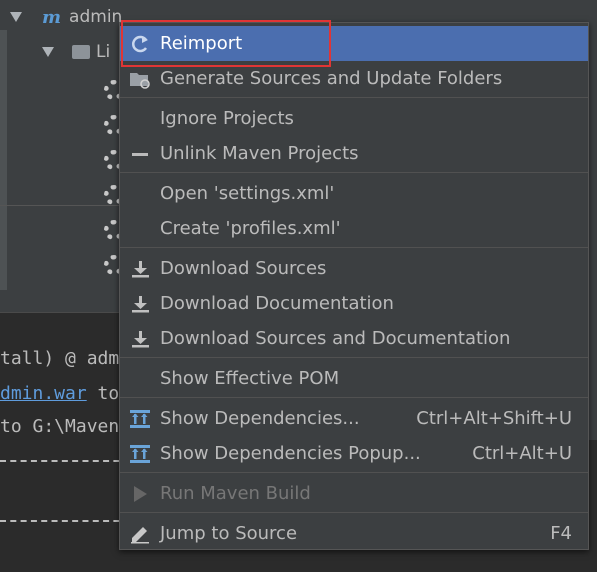 This screenshot has width=597, height=572. What do you see at coordinates (235, 493) in the screenshot?
I see `menu-item-label: Run Maven Build` at bounding box center [235, 493].